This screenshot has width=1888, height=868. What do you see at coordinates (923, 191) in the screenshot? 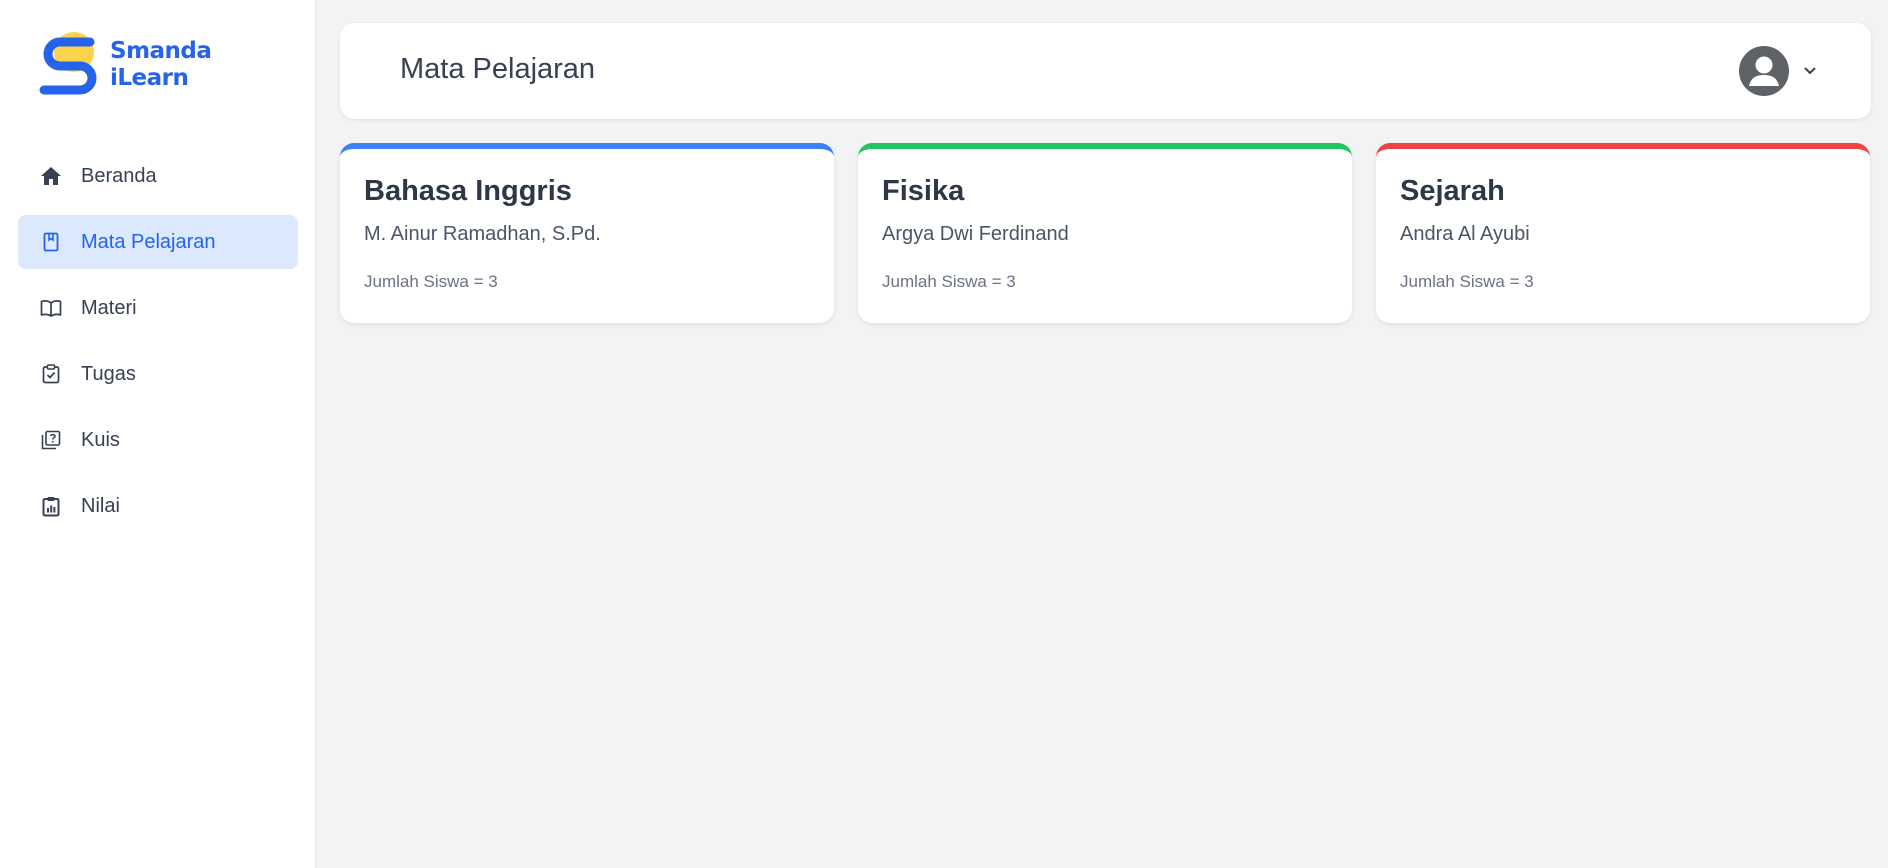
I see `course-title: Fisika` at bounding box center [923, 191].